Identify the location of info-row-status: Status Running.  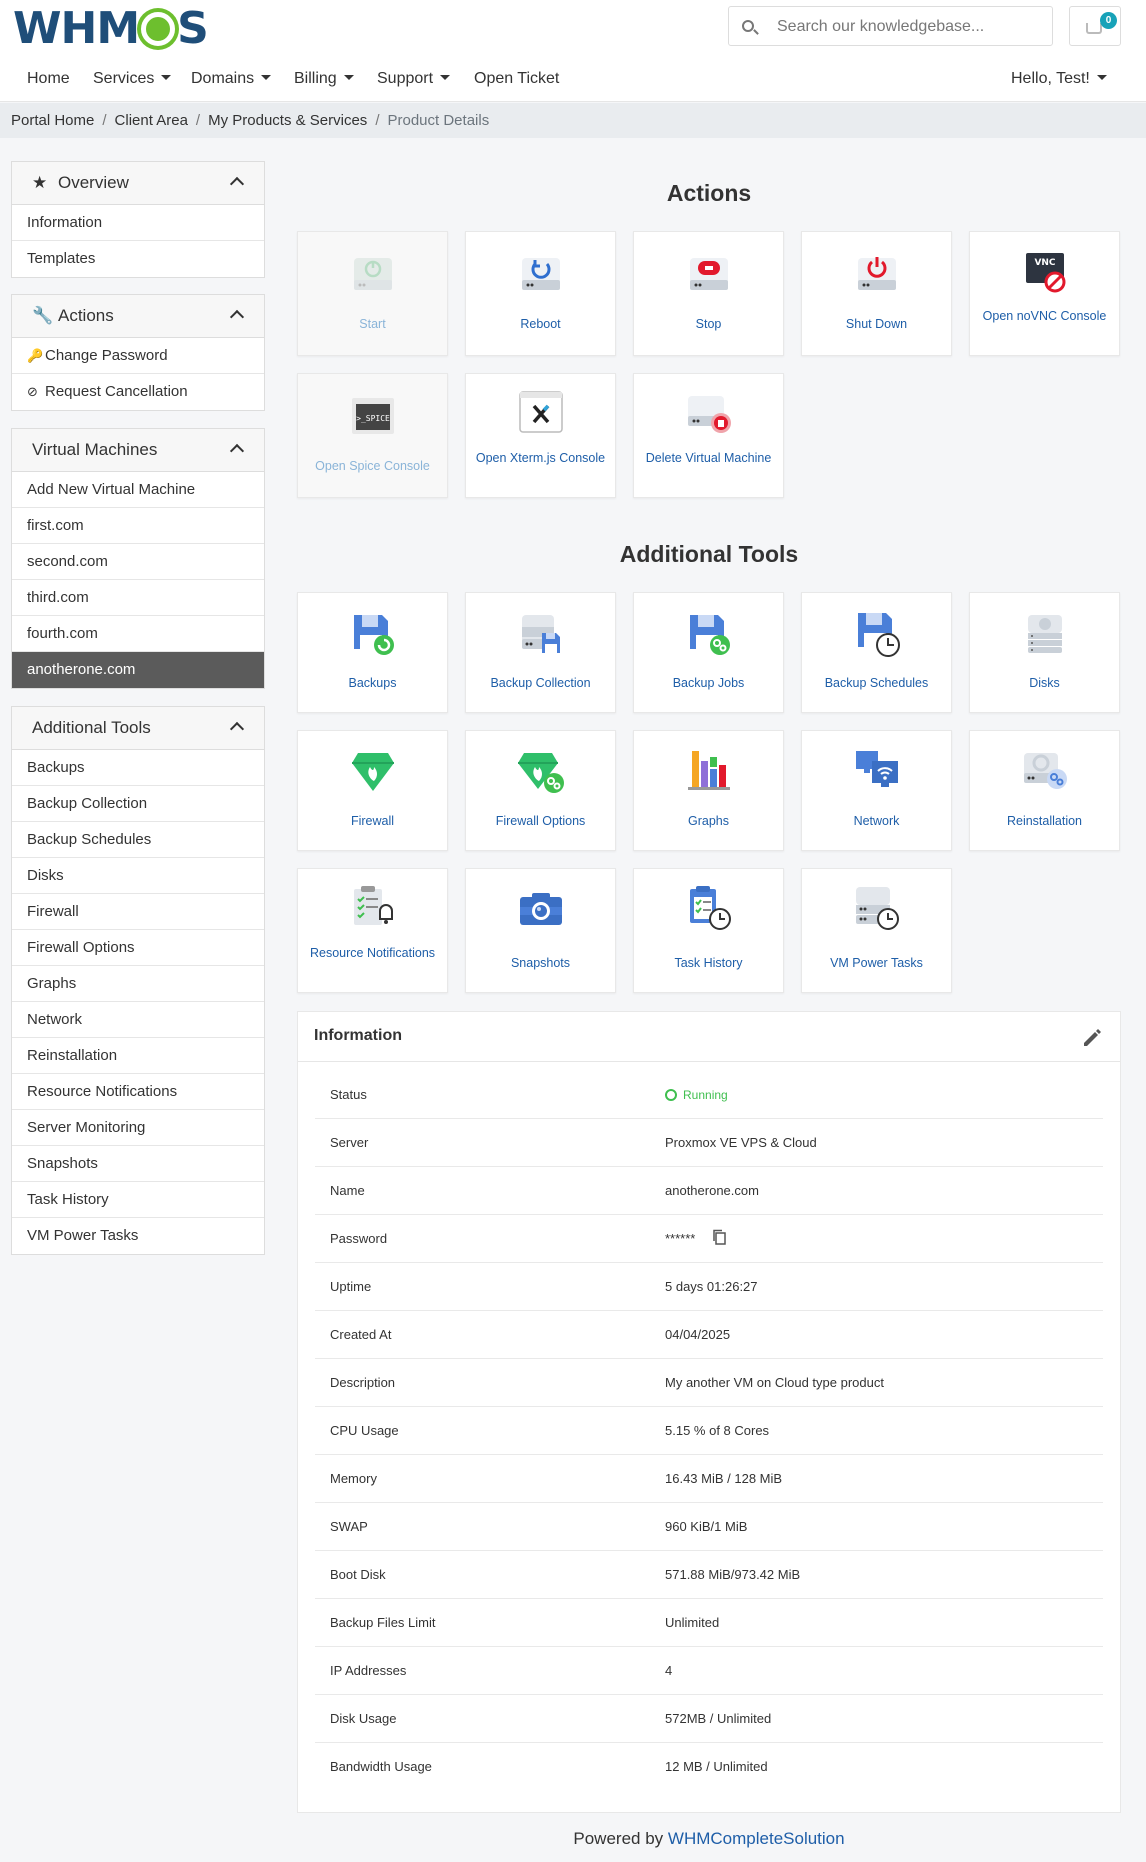
(709, 1095).